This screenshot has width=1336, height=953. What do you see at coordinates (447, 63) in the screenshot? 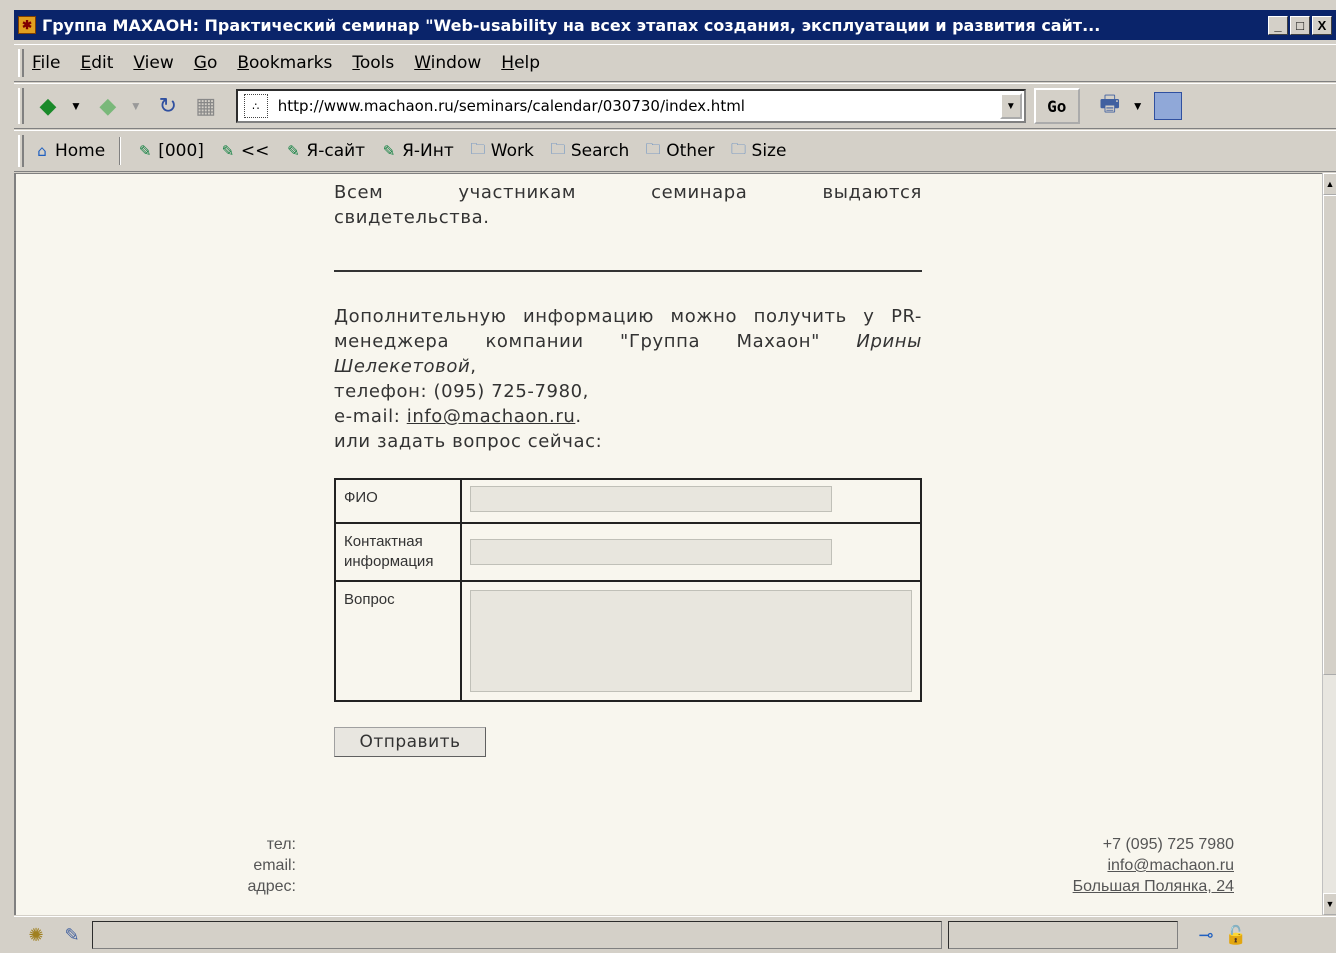
I see `menu-window: Window` at bounding box center [447, 63].